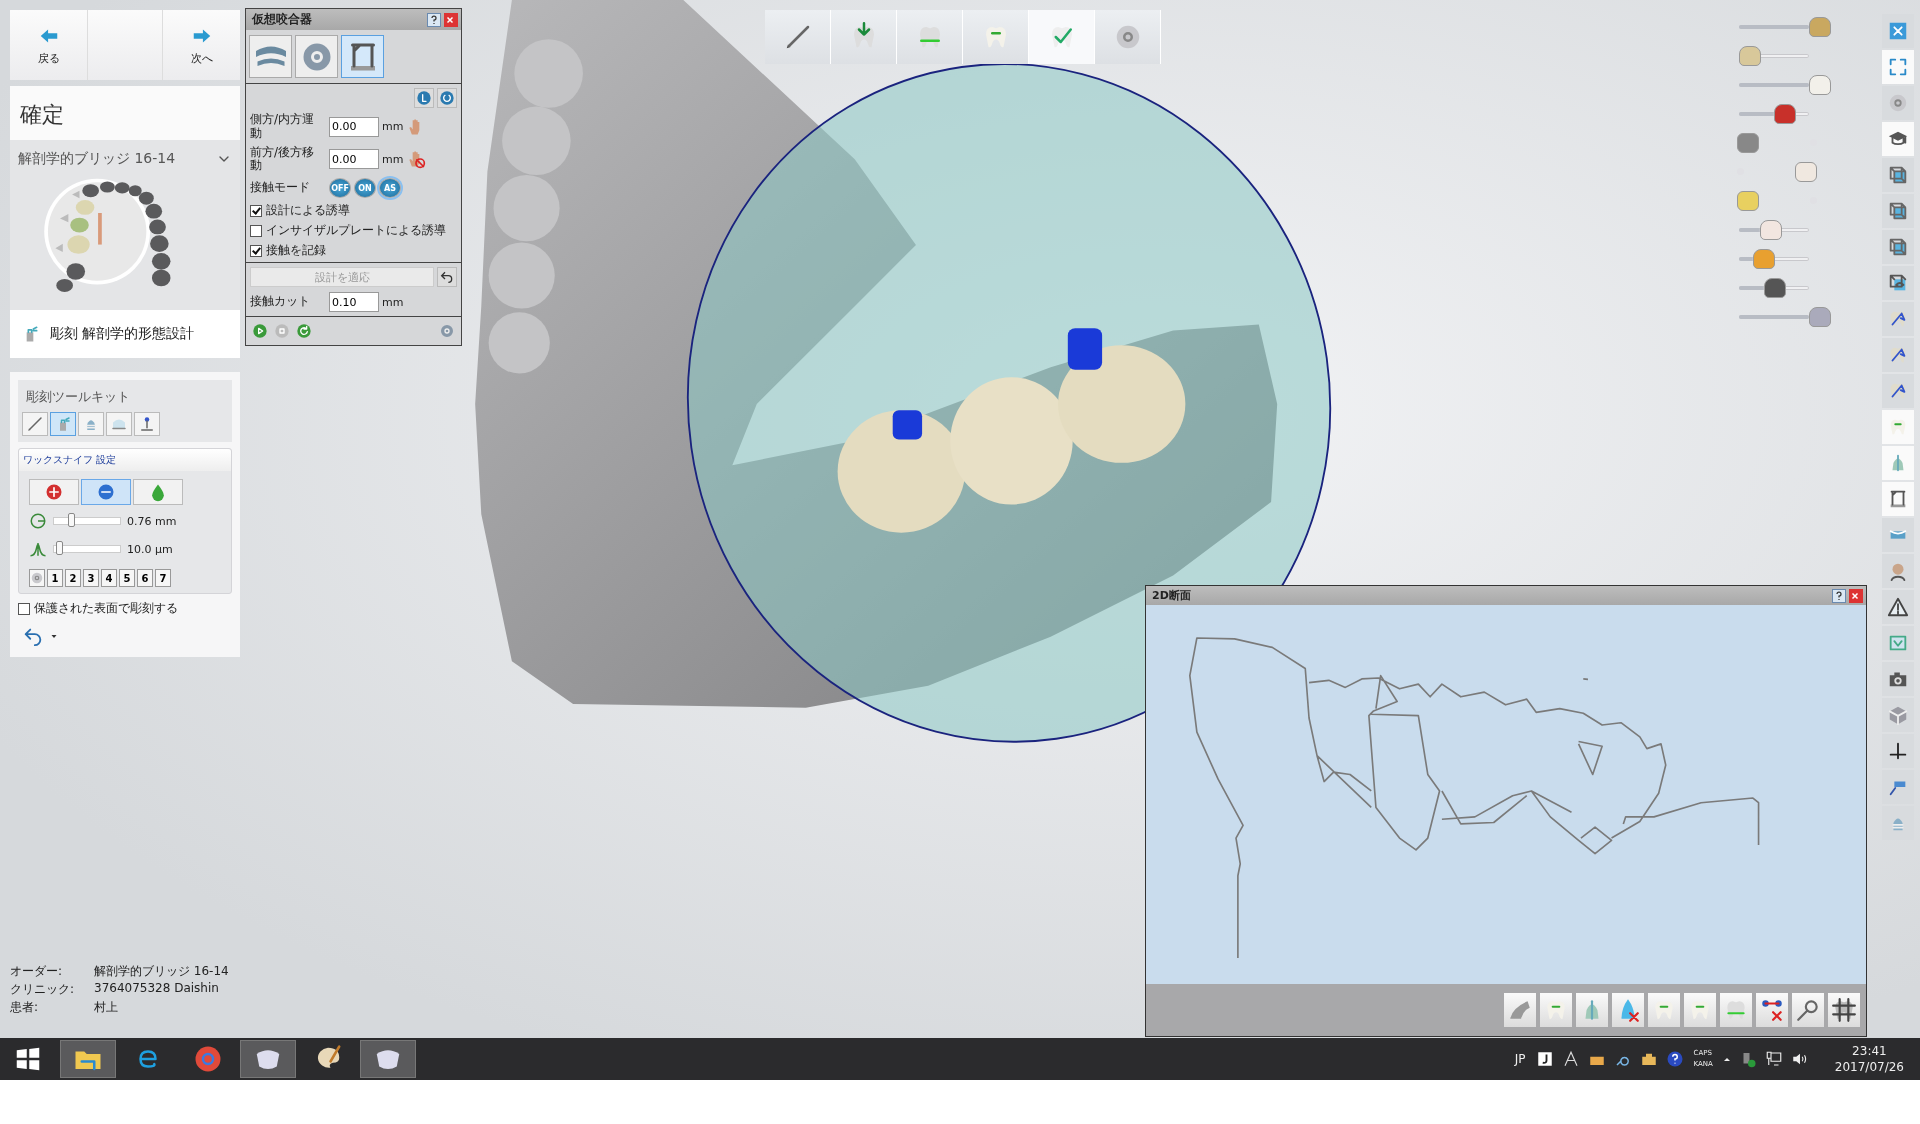 The height and width of the screenshot is (1124, 1920). I want to click on preset-button: 4, so click(109, 578).